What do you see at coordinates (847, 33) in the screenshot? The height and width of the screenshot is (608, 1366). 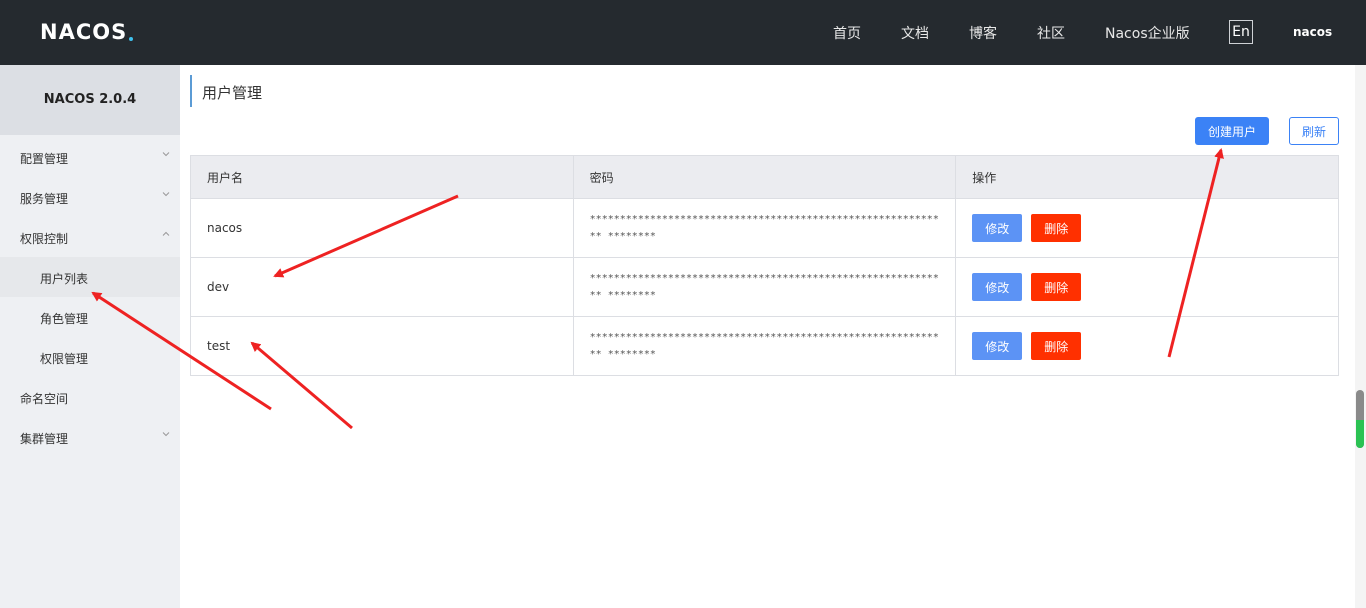 I see `nav-home: 首页` at bounding box center [847, 33].